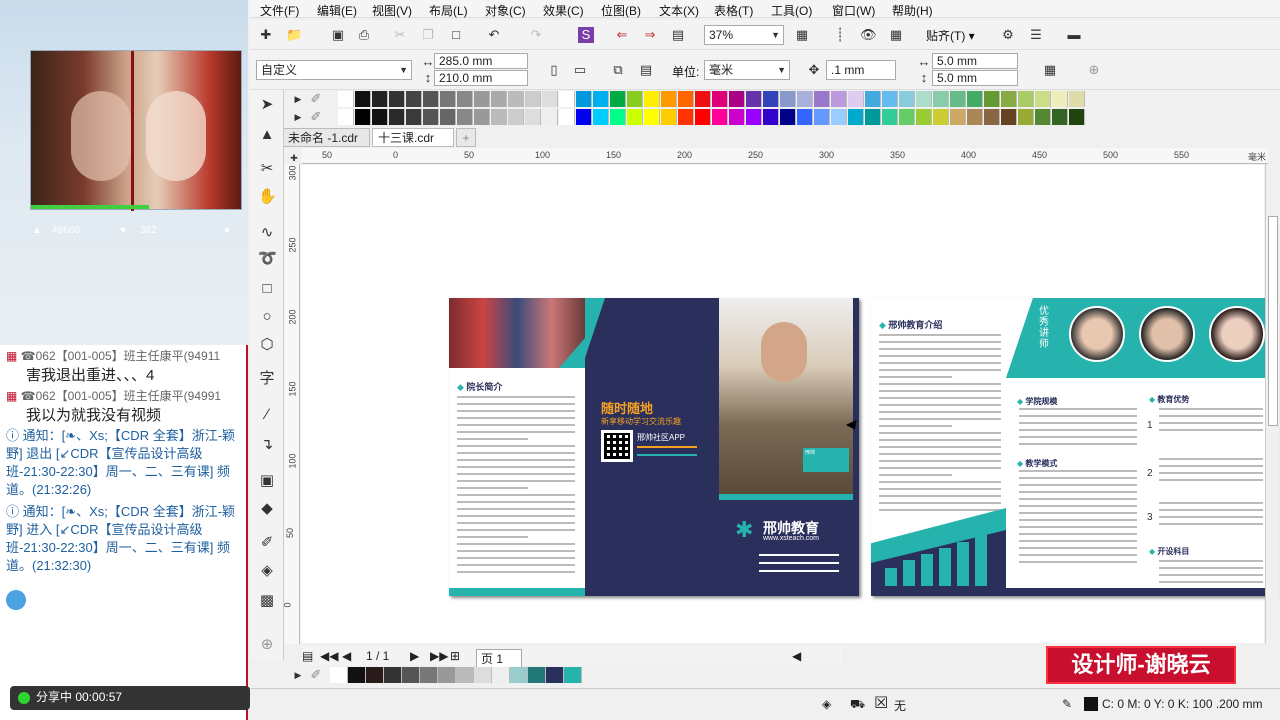 The image size is (1280, 720). Describe the element at coordinates (1273, 321) in the screenshot. I see `scroll-thumb` at that location.